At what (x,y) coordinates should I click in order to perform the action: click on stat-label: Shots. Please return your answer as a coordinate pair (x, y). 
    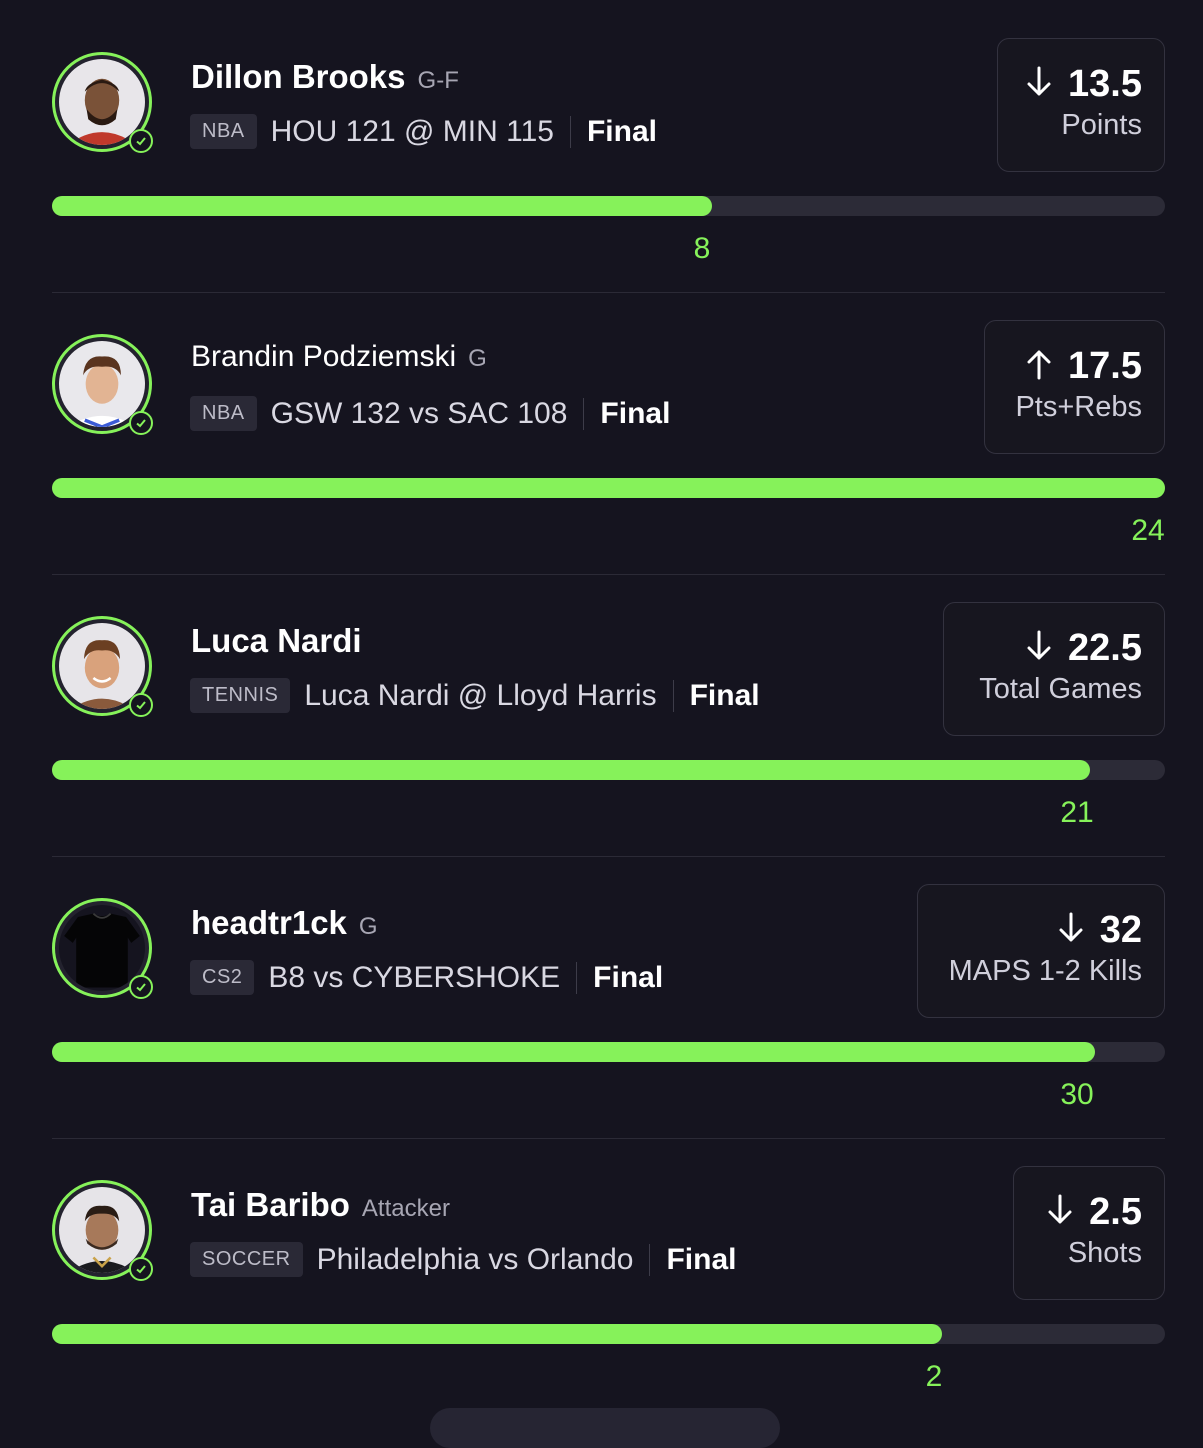
    Looking at the image, I should click on (1104, 1253).